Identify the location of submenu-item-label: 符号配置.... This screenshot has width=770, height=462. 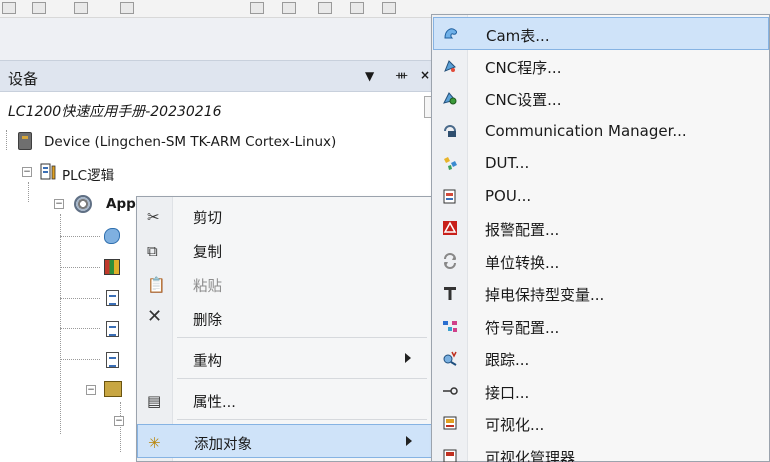
(522, 327).